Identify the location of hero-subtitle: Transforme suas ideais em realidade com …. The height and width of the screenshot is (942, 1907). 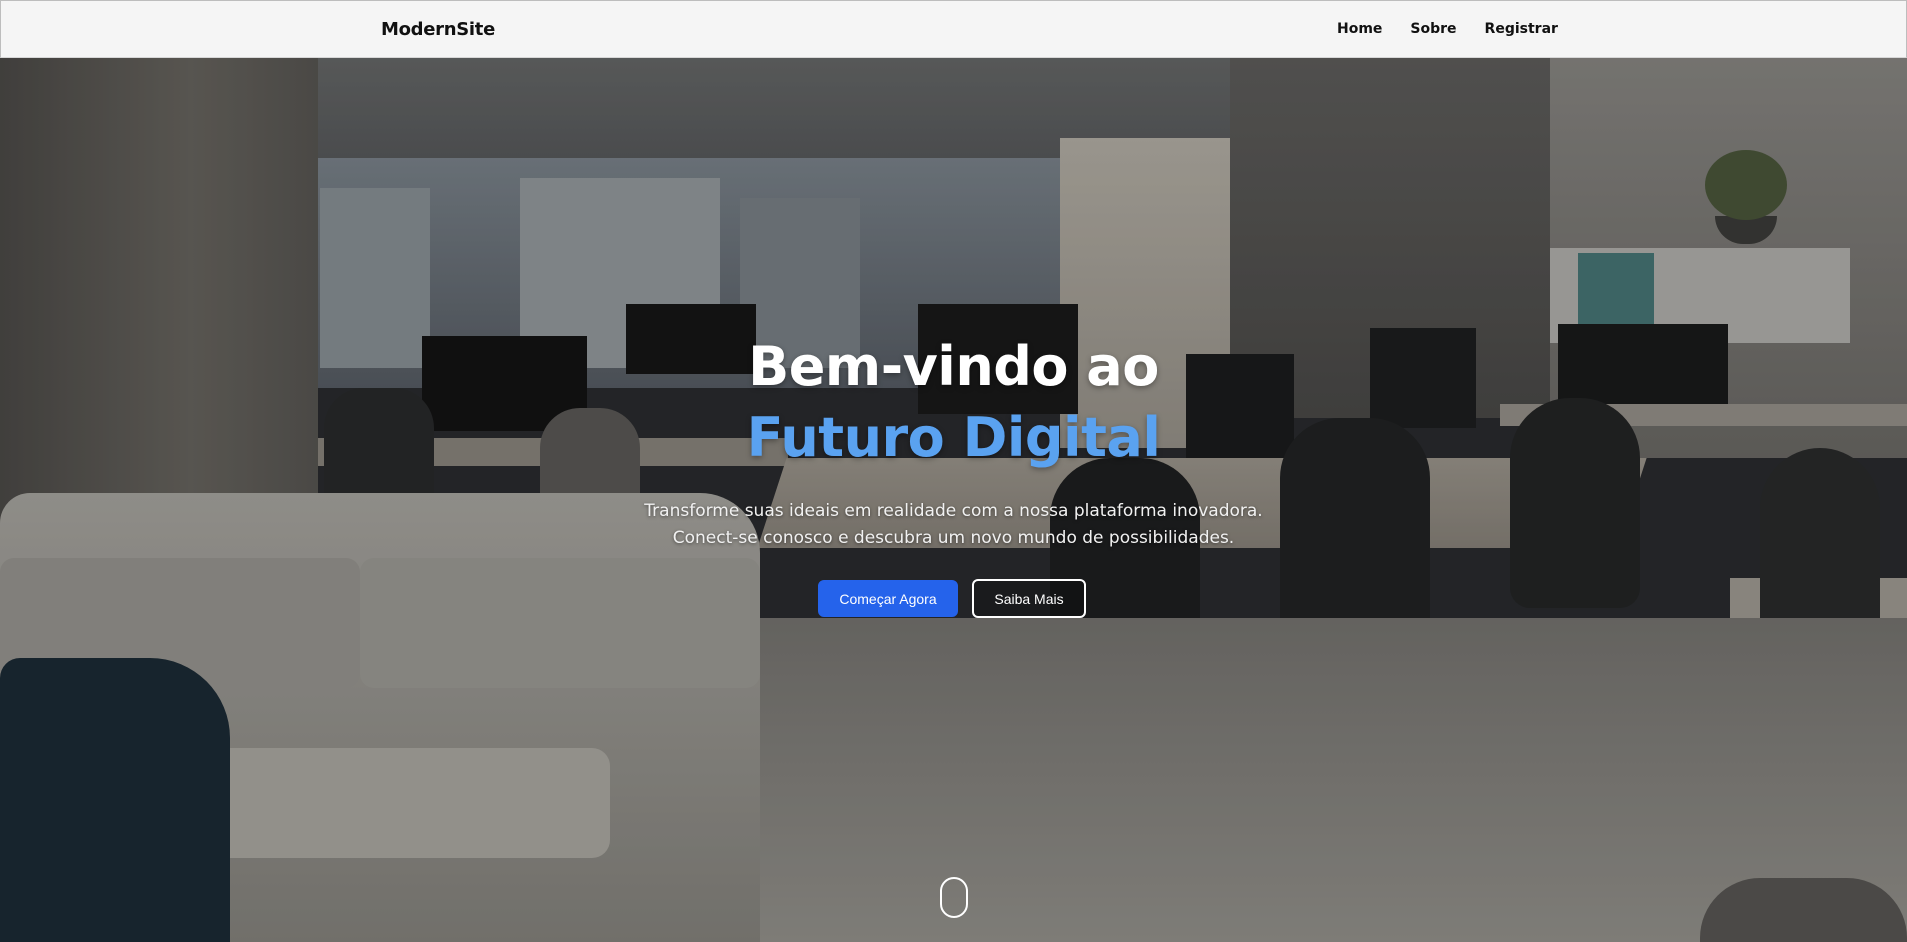
(953, 525).